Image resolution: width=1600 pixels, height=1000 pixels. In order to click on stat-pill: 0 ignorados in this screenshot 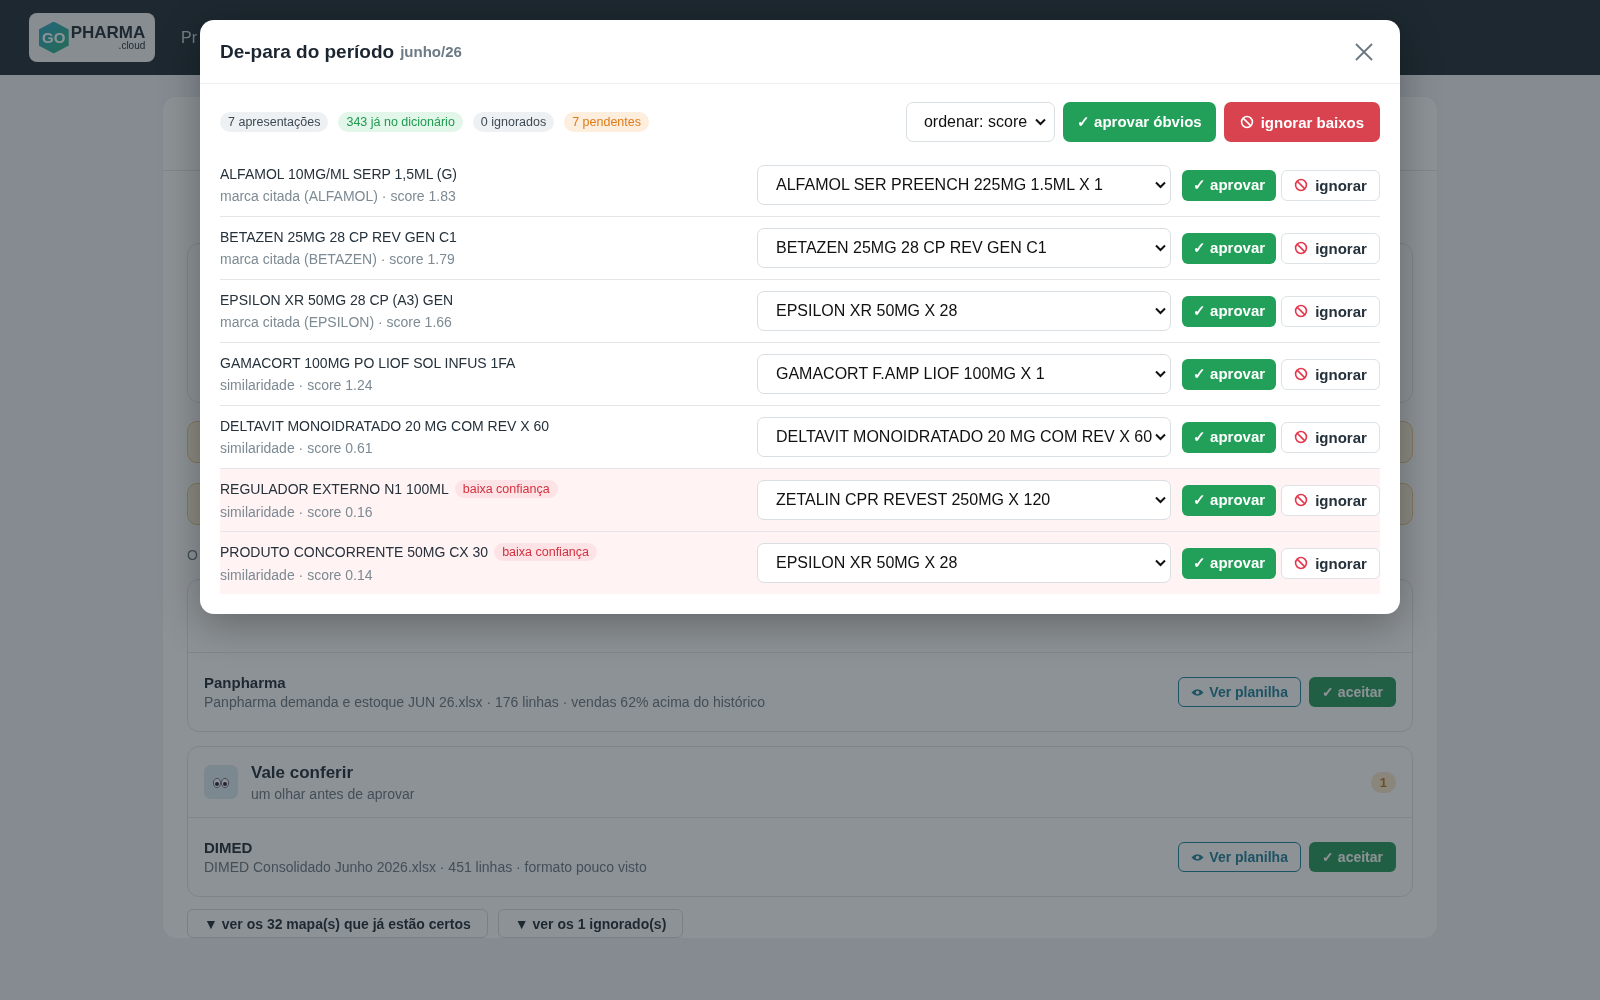, I will do `click(513, 122)`.